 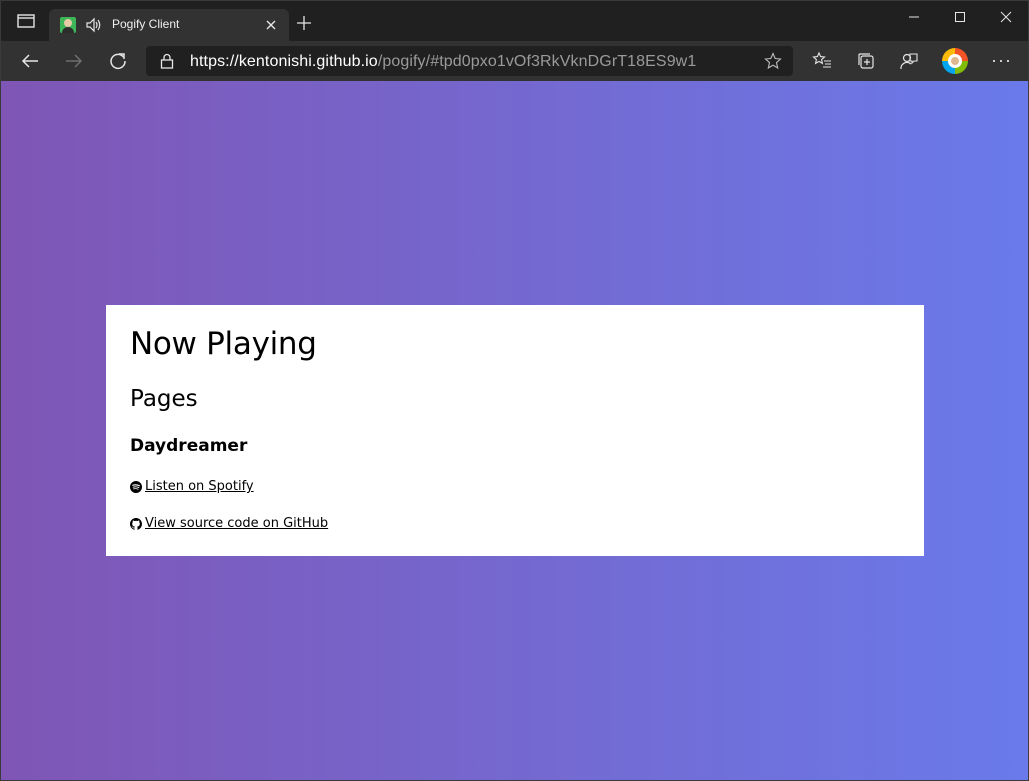 I want to click on lock-icon, so click(x=167, y=61).